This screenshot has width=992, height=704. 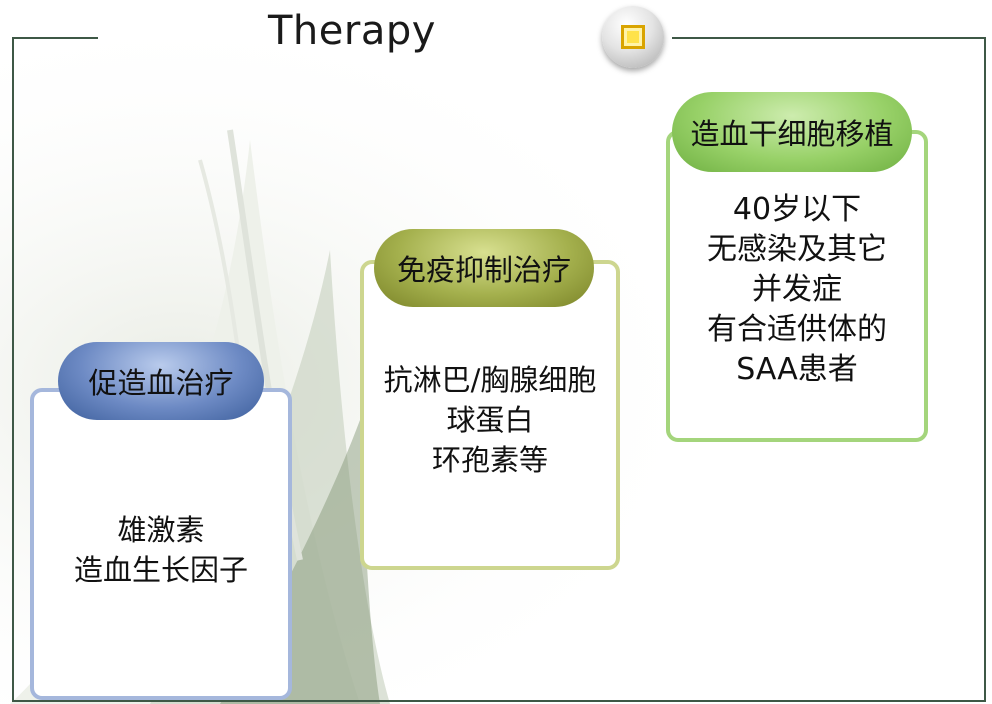 I want to click on therapy-heading-transplant: 造血干细胞移植, so click(x=792, y=132).